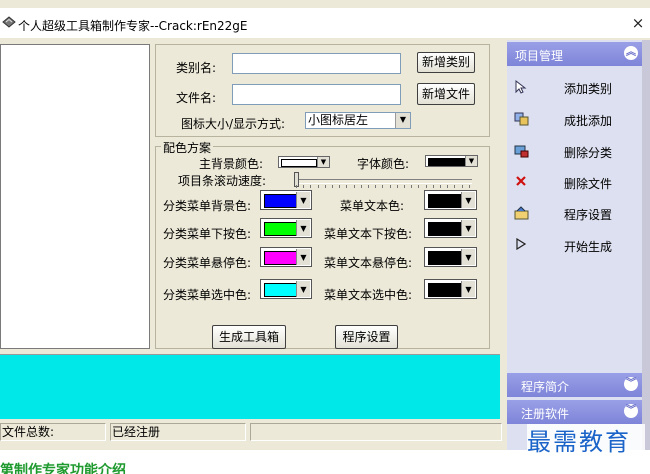 The height and width of the screenshot is (474, 650). What do you see at coordinates (366, 337) in the screenshot?
I see `program-settings-button: 程序设置` at bounding box center [366, 337].